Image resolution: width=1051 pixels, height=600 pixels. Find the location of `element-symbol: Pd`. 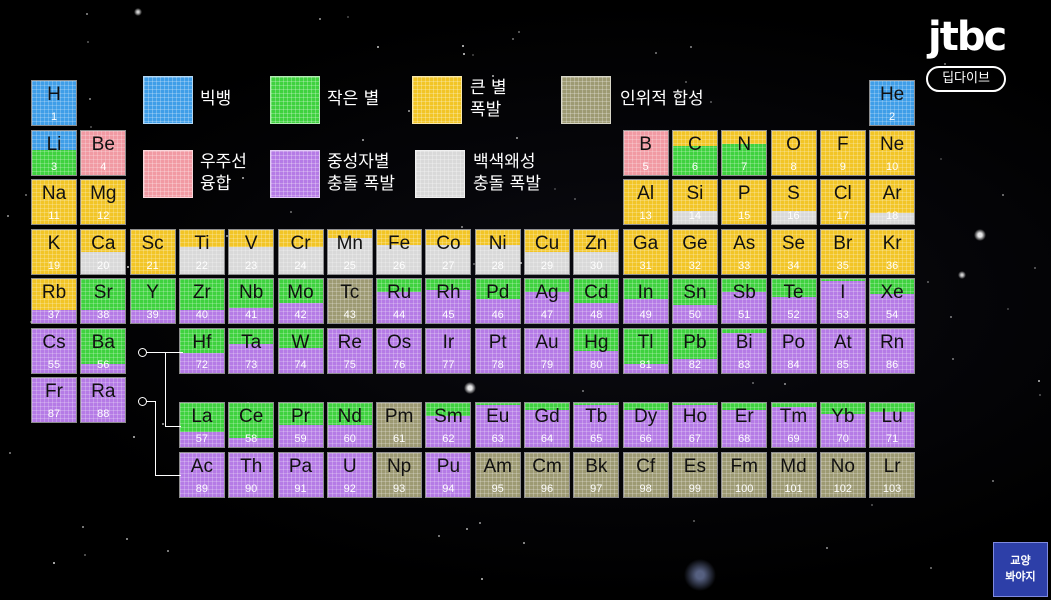

element-symbol: Pd is located at coordinates (498, 292).